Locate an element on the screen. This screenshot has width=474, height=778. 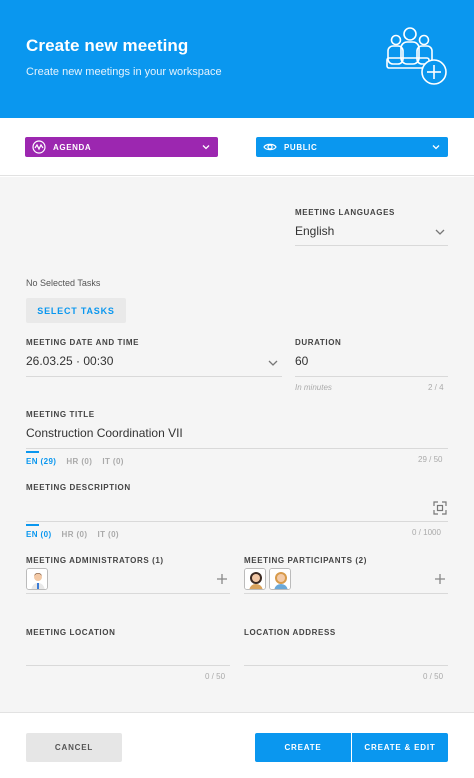
tab-title-en: EN (29) is located at coordinates (41, 458).